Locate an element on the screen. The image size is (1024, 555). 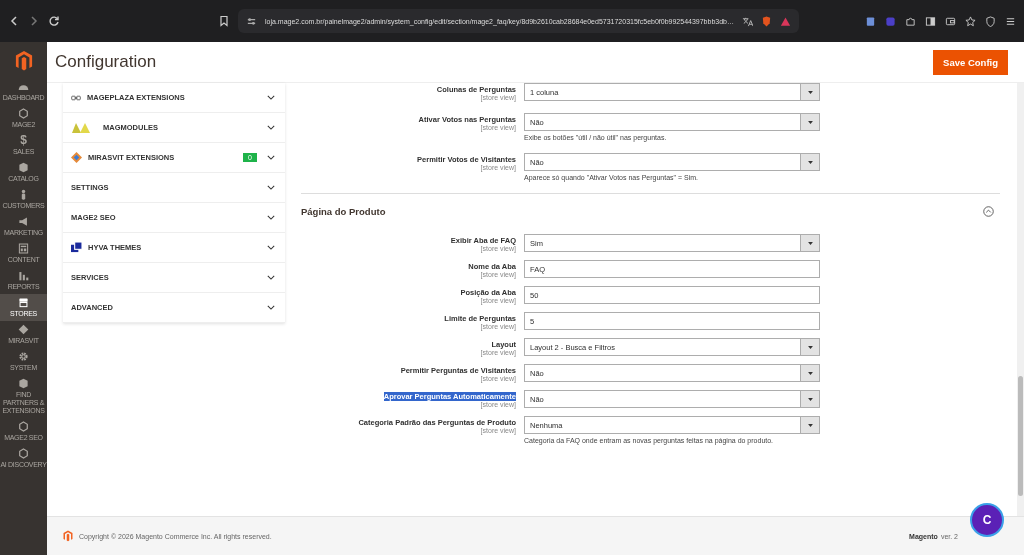
triangle-icon is located at coordinates (785, 21).